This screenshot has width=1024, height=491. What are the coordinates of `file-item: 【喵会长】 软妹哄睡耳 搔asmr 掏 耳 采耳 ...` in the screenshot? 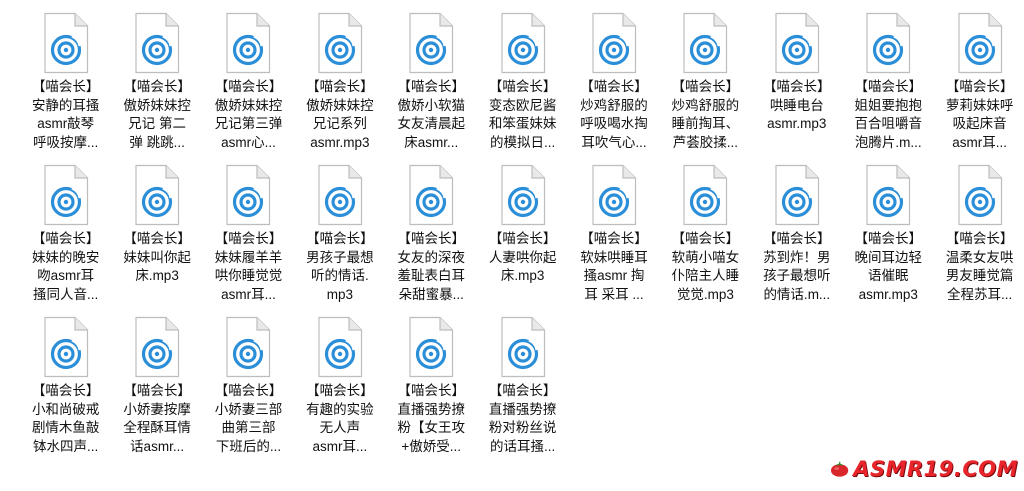 It's located at (613, 236).